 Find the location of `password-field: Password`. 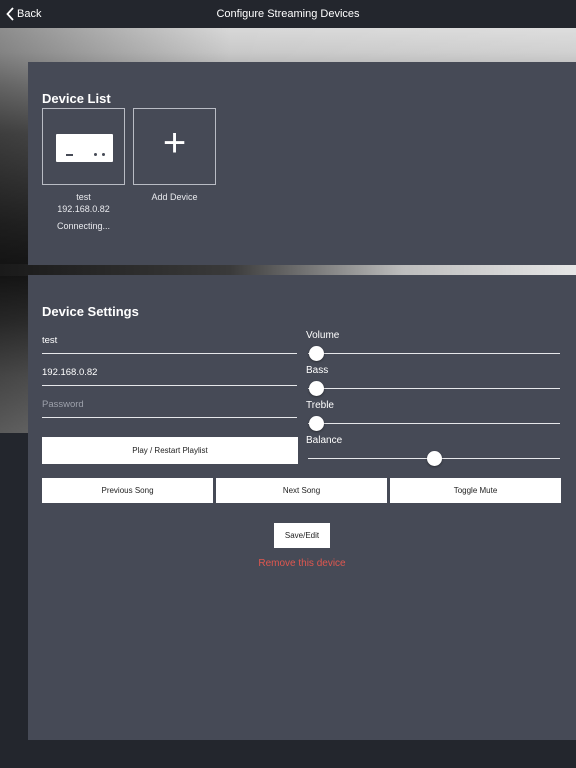

password-field: Password is located at coordinates (169, 406).